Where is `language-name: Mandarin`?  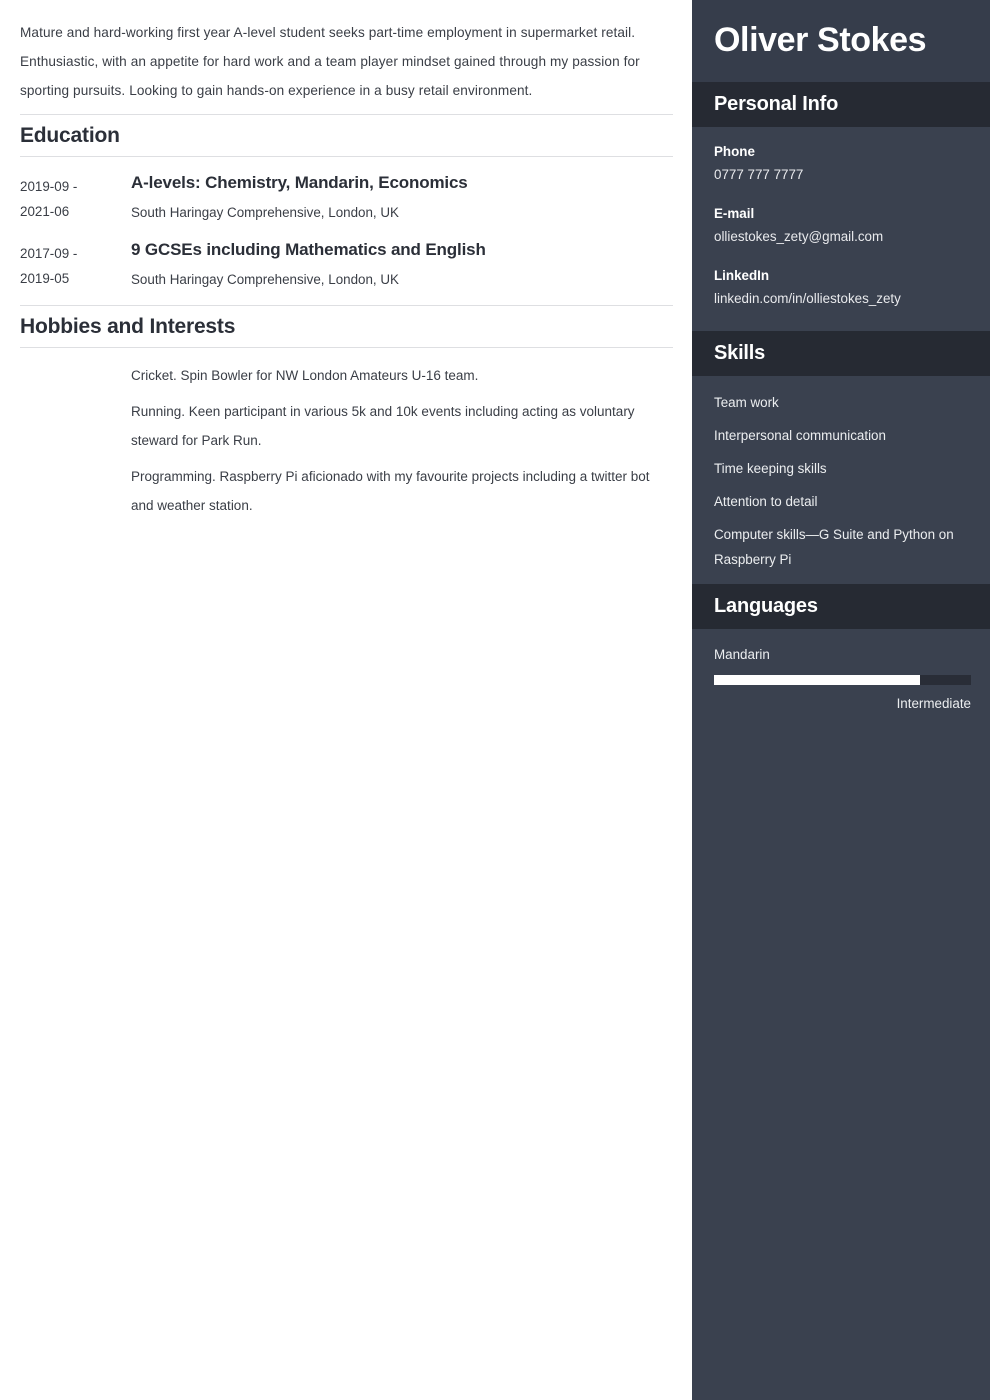
language-name: Mandarin is located at coordinates (742, 654).